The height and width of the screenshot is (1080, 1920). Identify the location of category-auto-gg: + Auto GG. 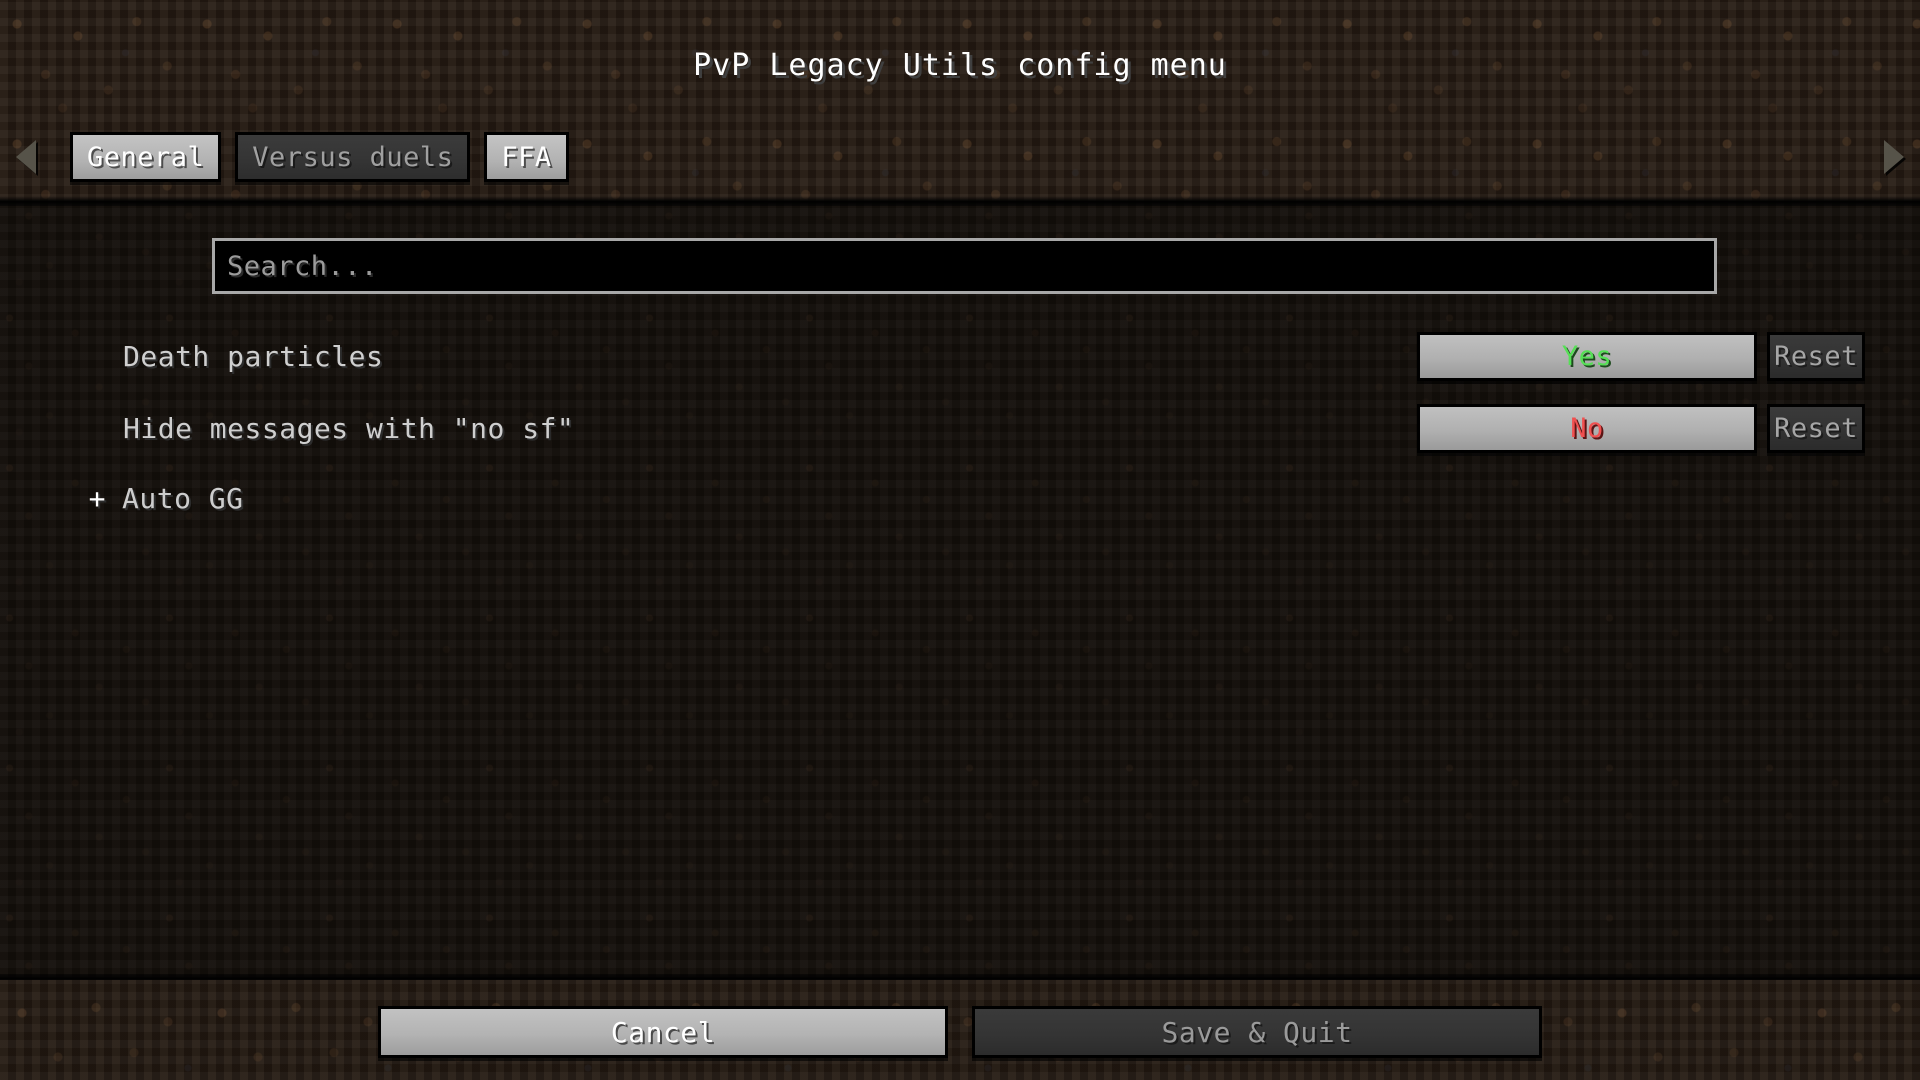
(960, 498).